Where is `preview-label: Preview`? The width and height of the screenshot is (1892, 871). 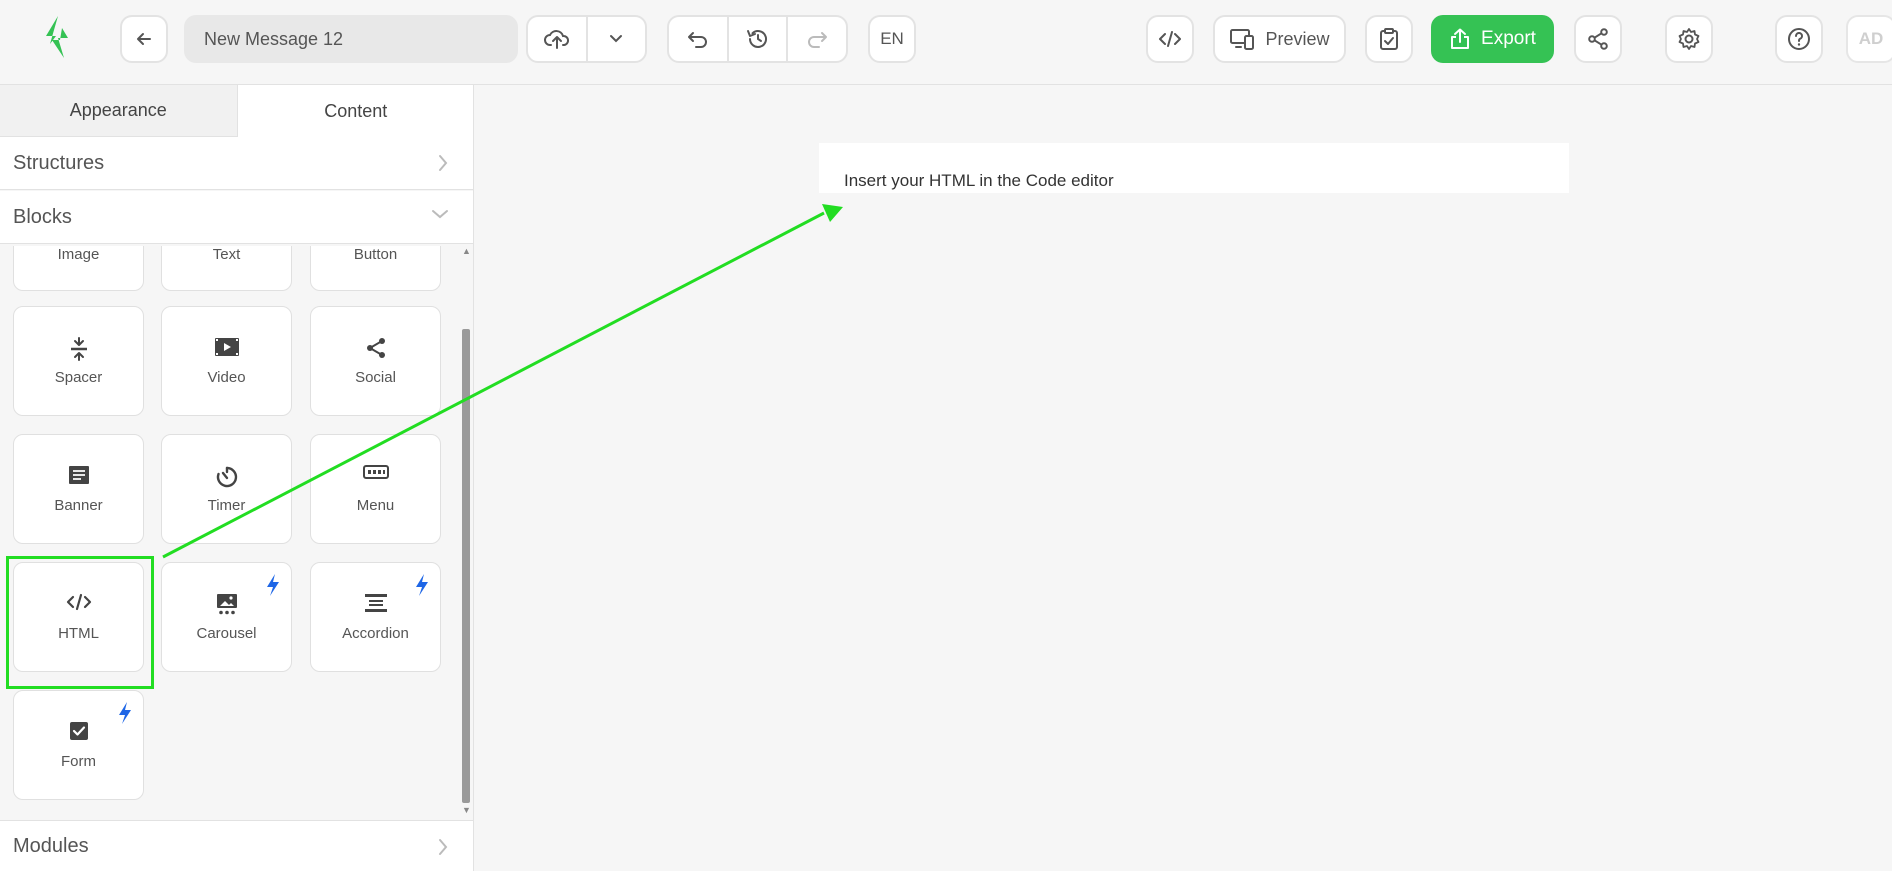 preview-label: Preview is located at coordinates (1297, 38).